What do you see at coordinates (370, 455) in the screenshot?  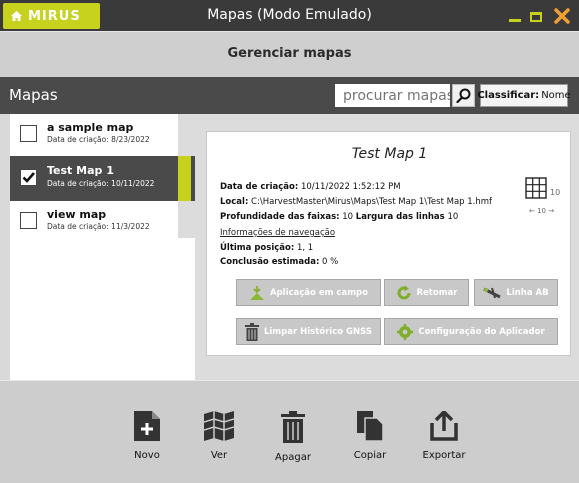 I see `copy-label: Copiar` at bounding box center [370, 455].